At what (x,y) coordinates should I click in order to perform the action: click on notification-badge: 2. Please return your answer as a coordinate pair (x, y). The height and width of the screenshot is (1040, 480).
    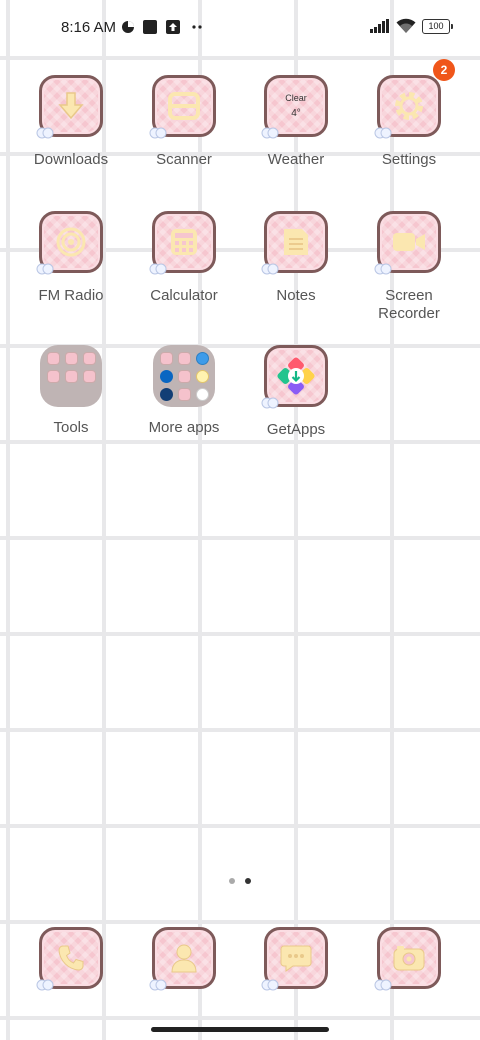
    Looking at the image, I should click on (444, 70).